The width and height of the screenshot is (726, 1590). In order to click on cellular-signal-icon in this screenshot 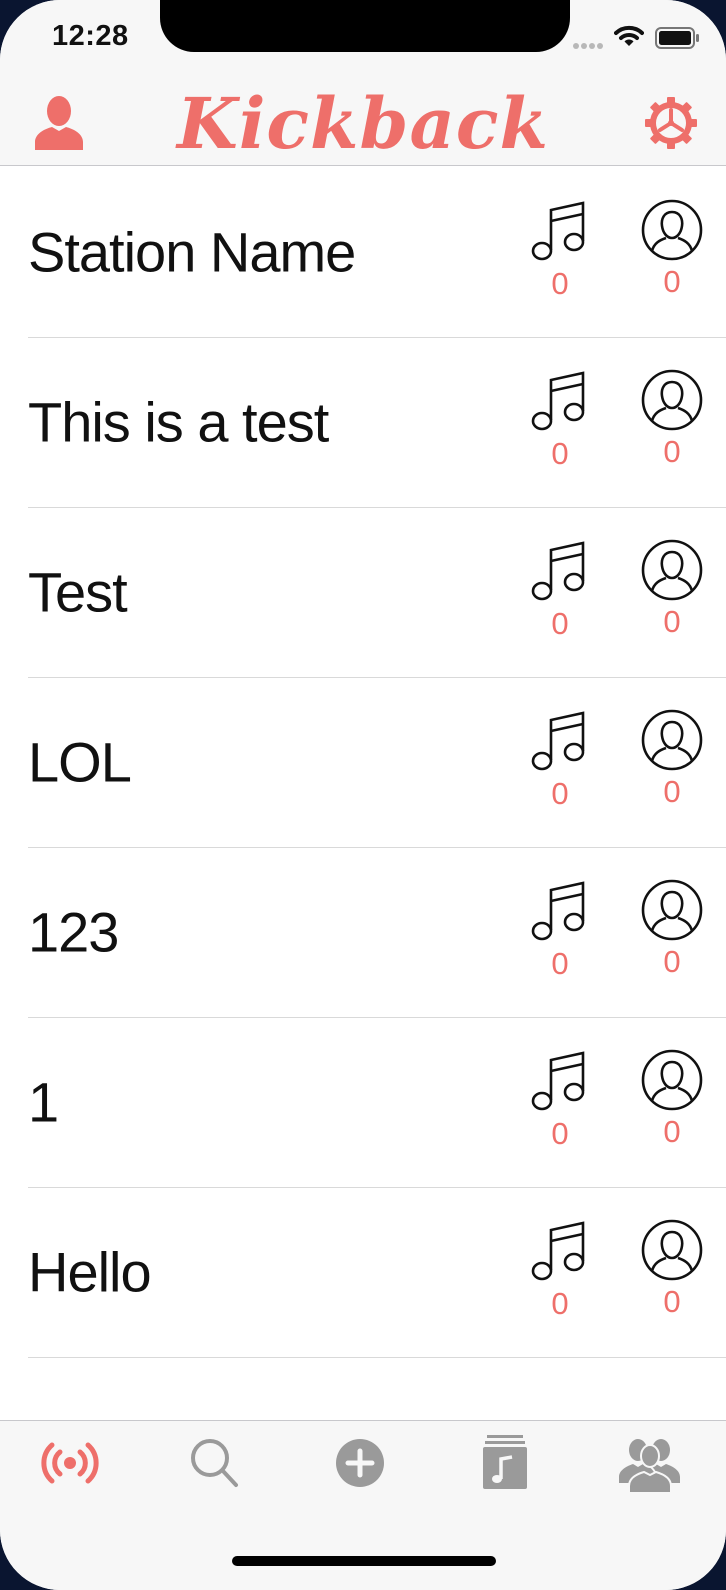, I will do `click(588, 46)`.